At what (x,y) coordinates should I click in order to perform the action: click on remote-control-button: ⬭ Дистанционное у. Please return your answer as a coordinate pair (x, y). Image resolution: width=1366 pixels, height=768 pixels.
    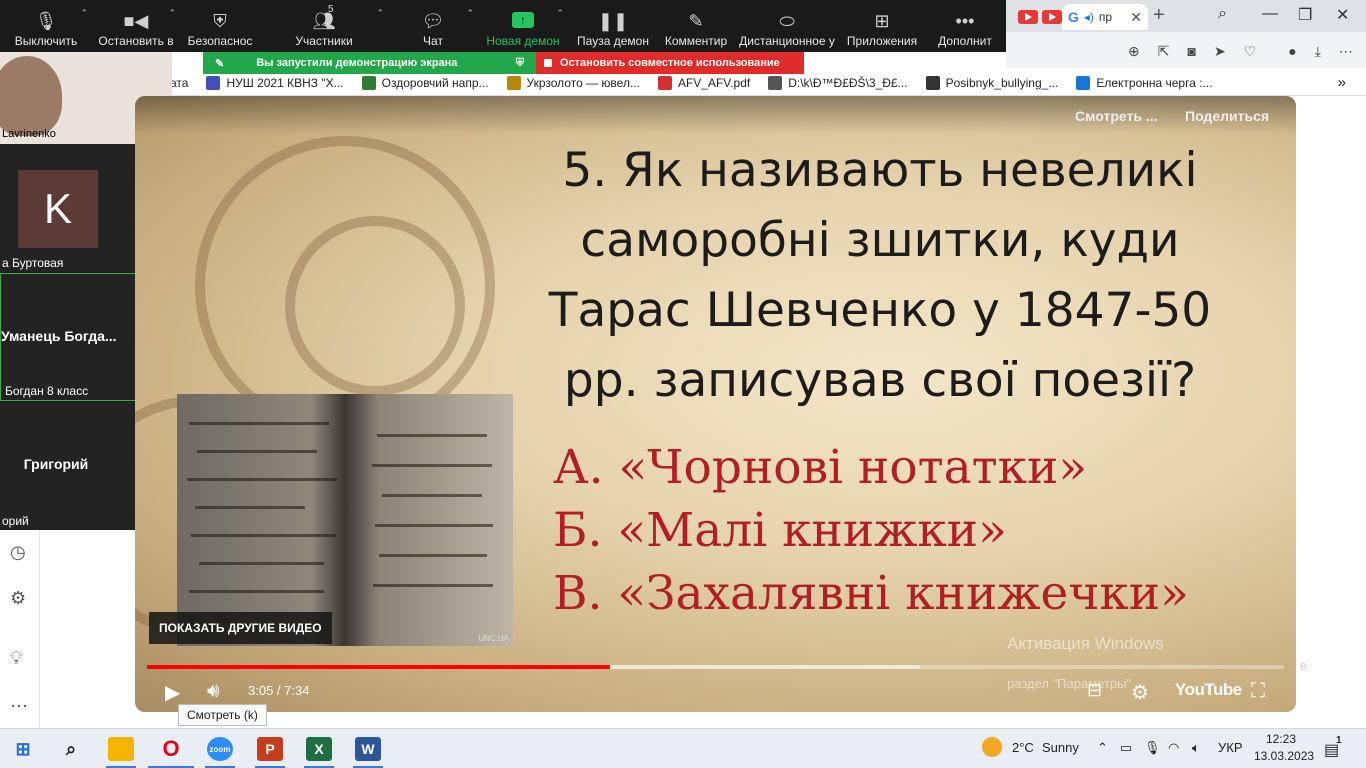
    Looking at the image, I should click on (787, 26).